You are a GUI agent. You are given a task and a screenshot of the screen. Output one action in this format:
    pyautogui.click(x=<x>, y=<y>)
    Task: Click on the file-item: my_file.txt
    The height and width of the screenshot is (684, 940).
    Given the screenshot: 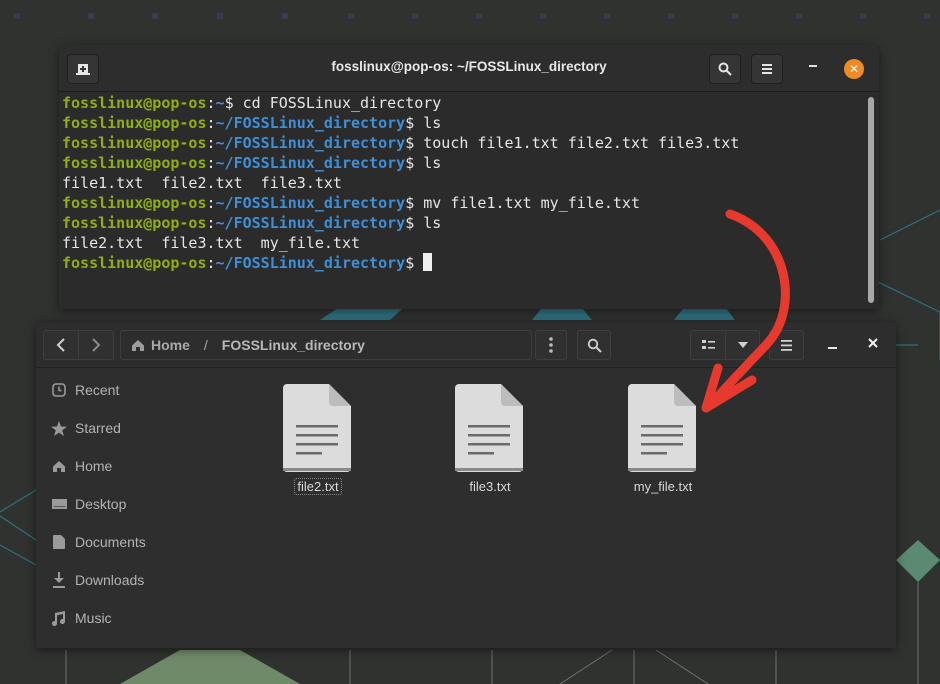 What is the action you would take?
    pyautogui.click(x=663, y=439)
    